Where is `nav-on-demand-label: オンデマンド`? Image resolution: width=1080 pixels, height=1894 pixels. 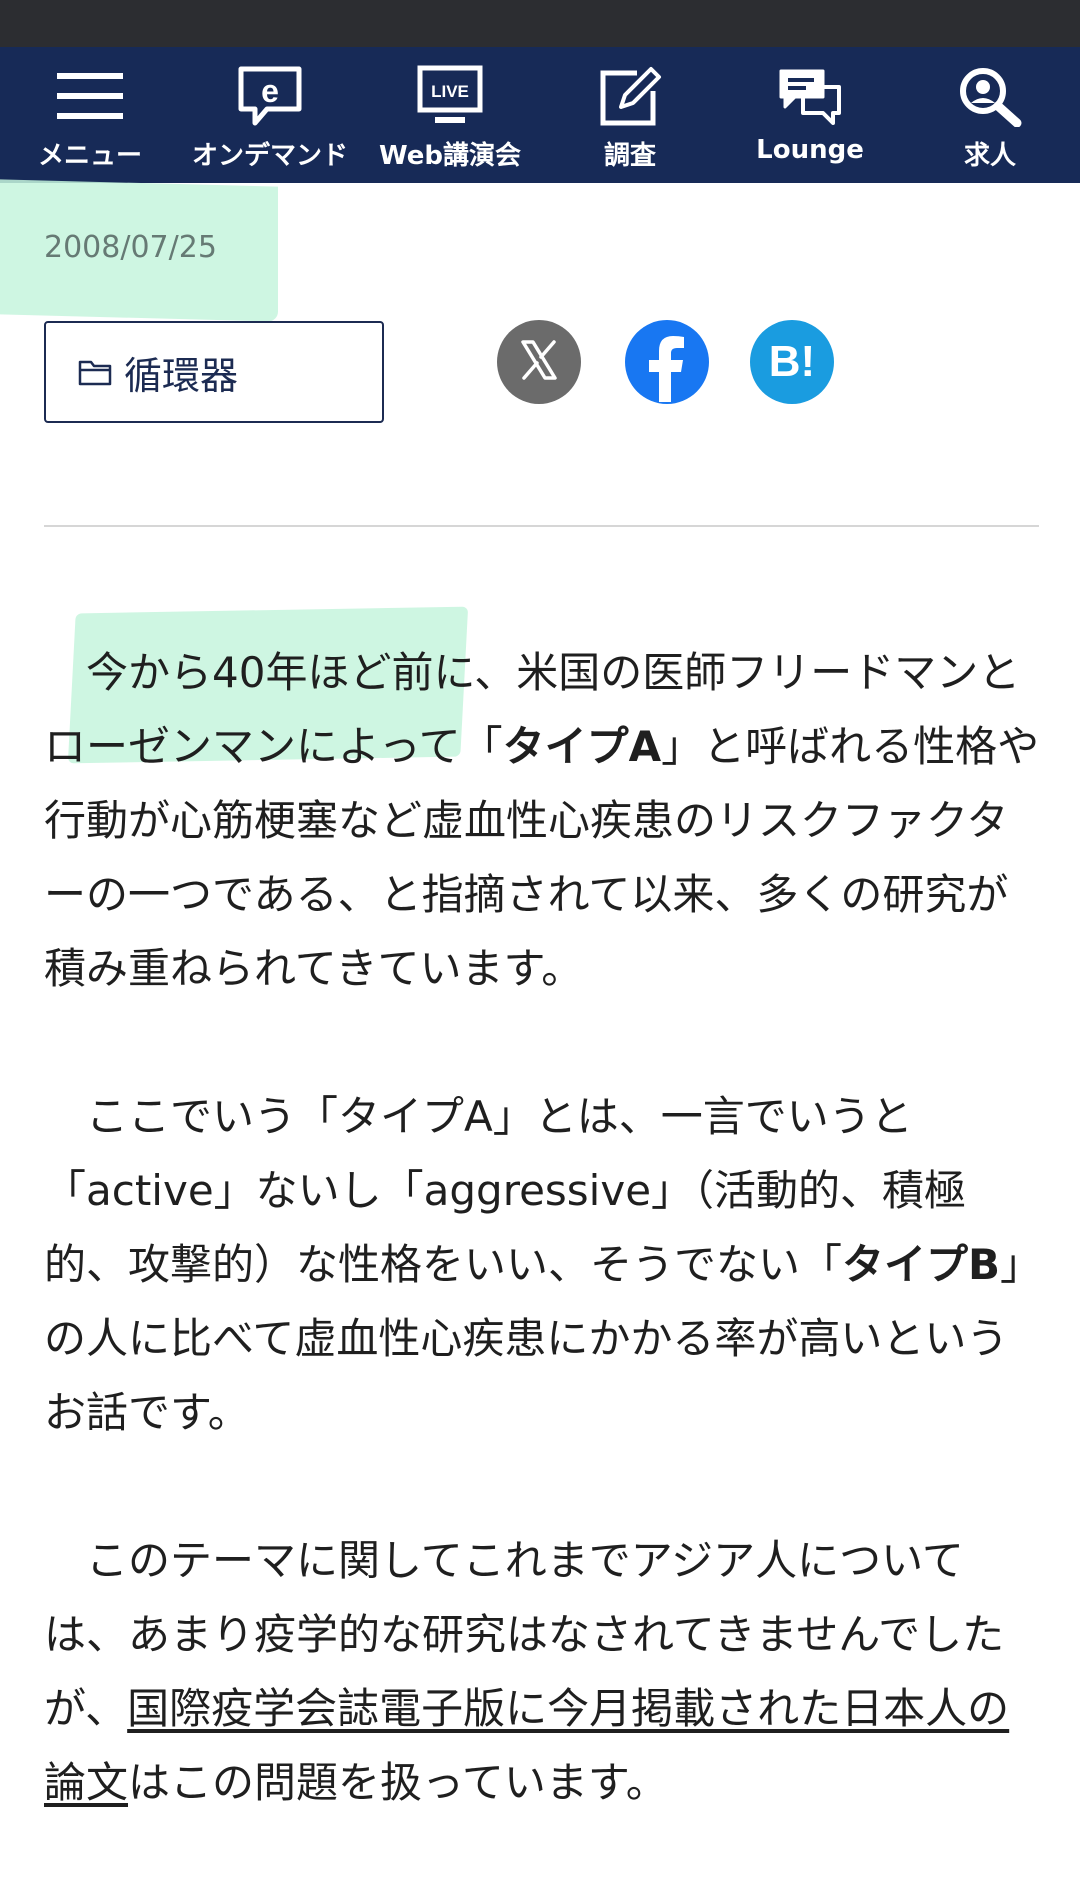
nav-on-demand-label: オンデマンド is located at coordinates (269, 156).